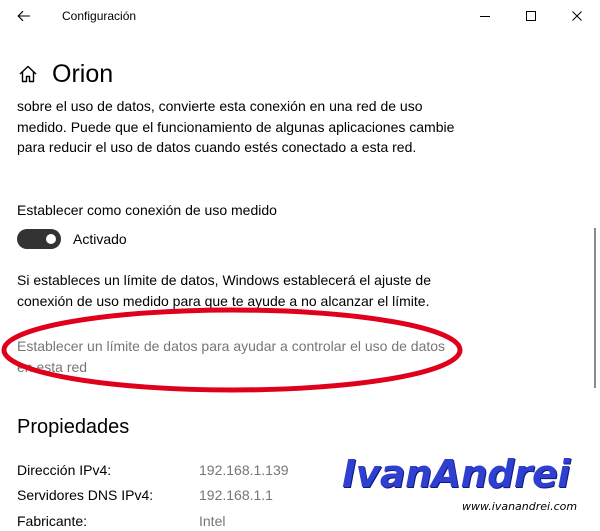 This screenshot has height=531, width=600. I want to click on property-key: Fabricante:, so click(52, 521).